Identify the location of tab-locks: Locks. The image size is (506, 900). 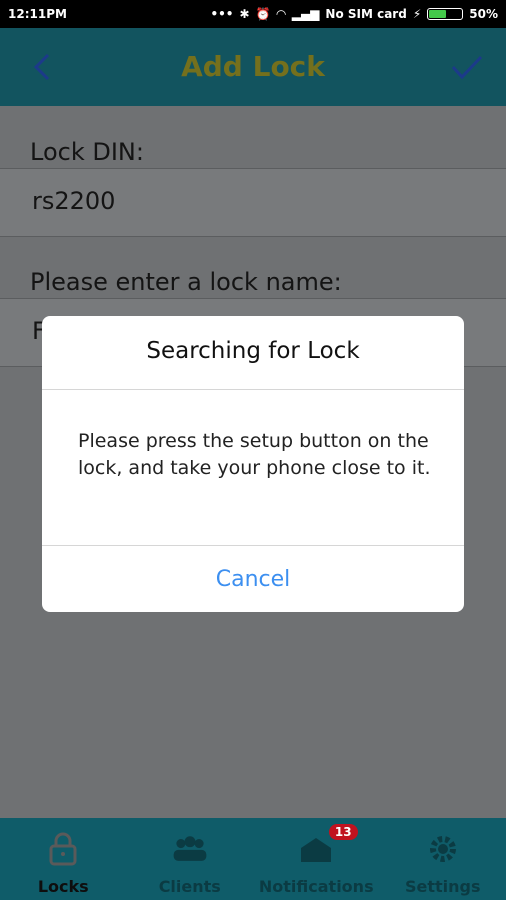
(63, 859).